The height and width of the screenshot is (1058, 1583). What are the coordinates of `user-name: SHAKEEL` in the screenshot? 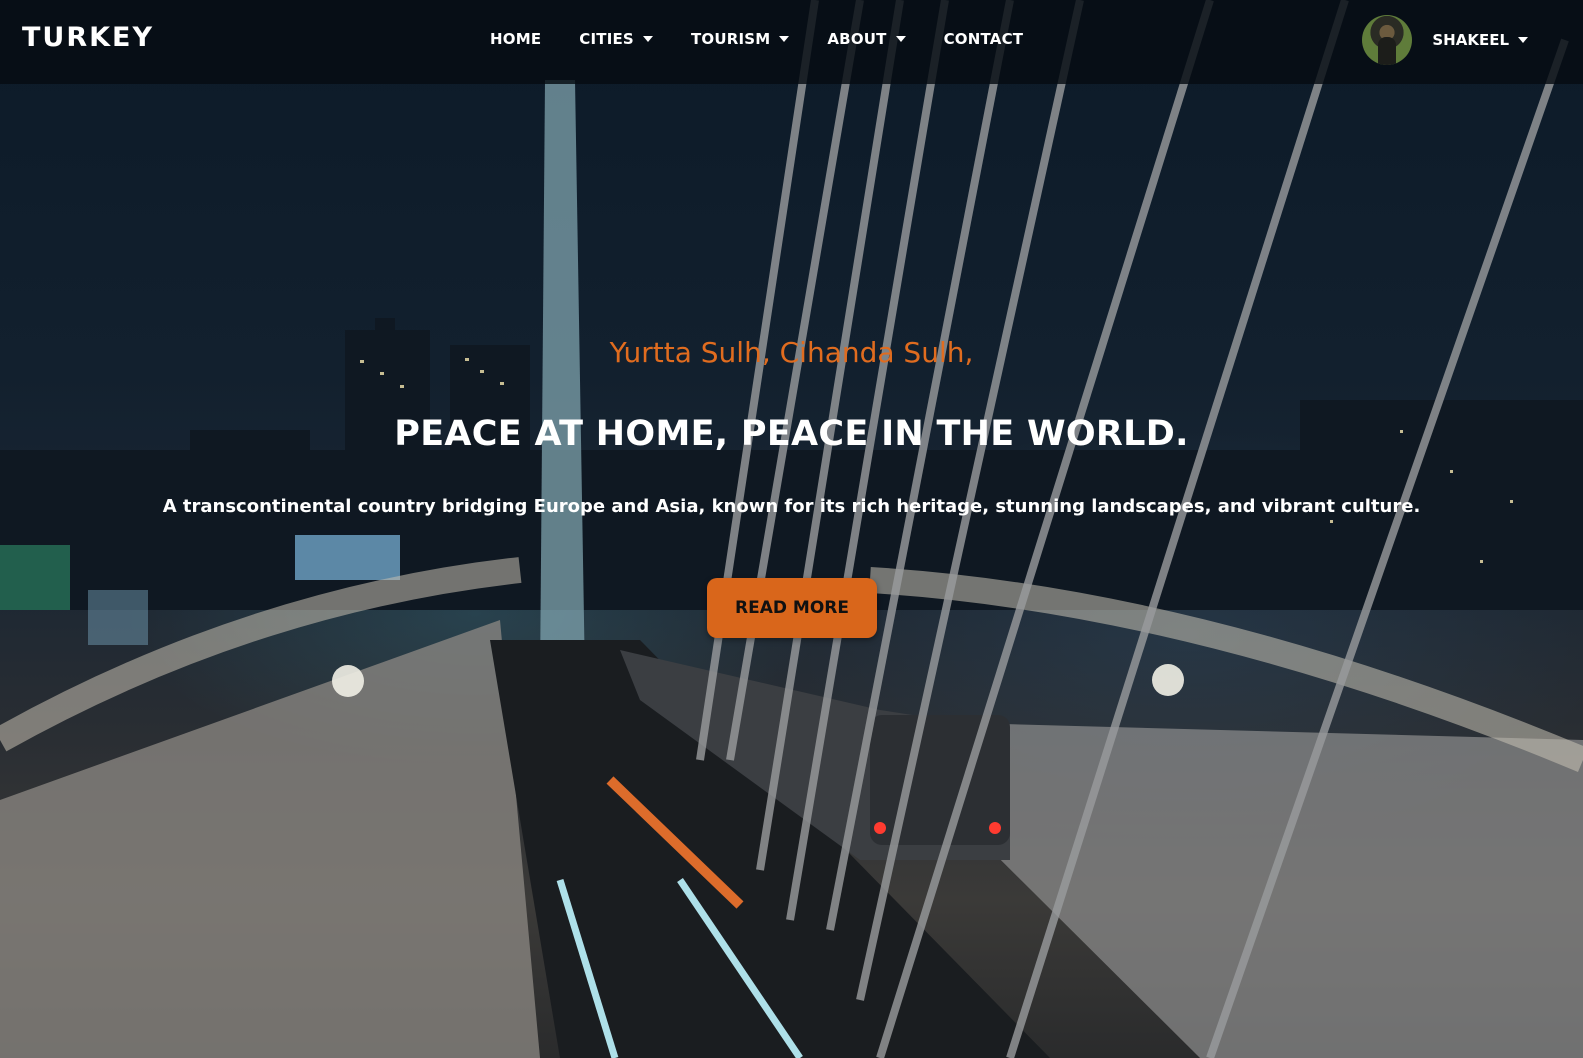 It's located at (1470, 40).